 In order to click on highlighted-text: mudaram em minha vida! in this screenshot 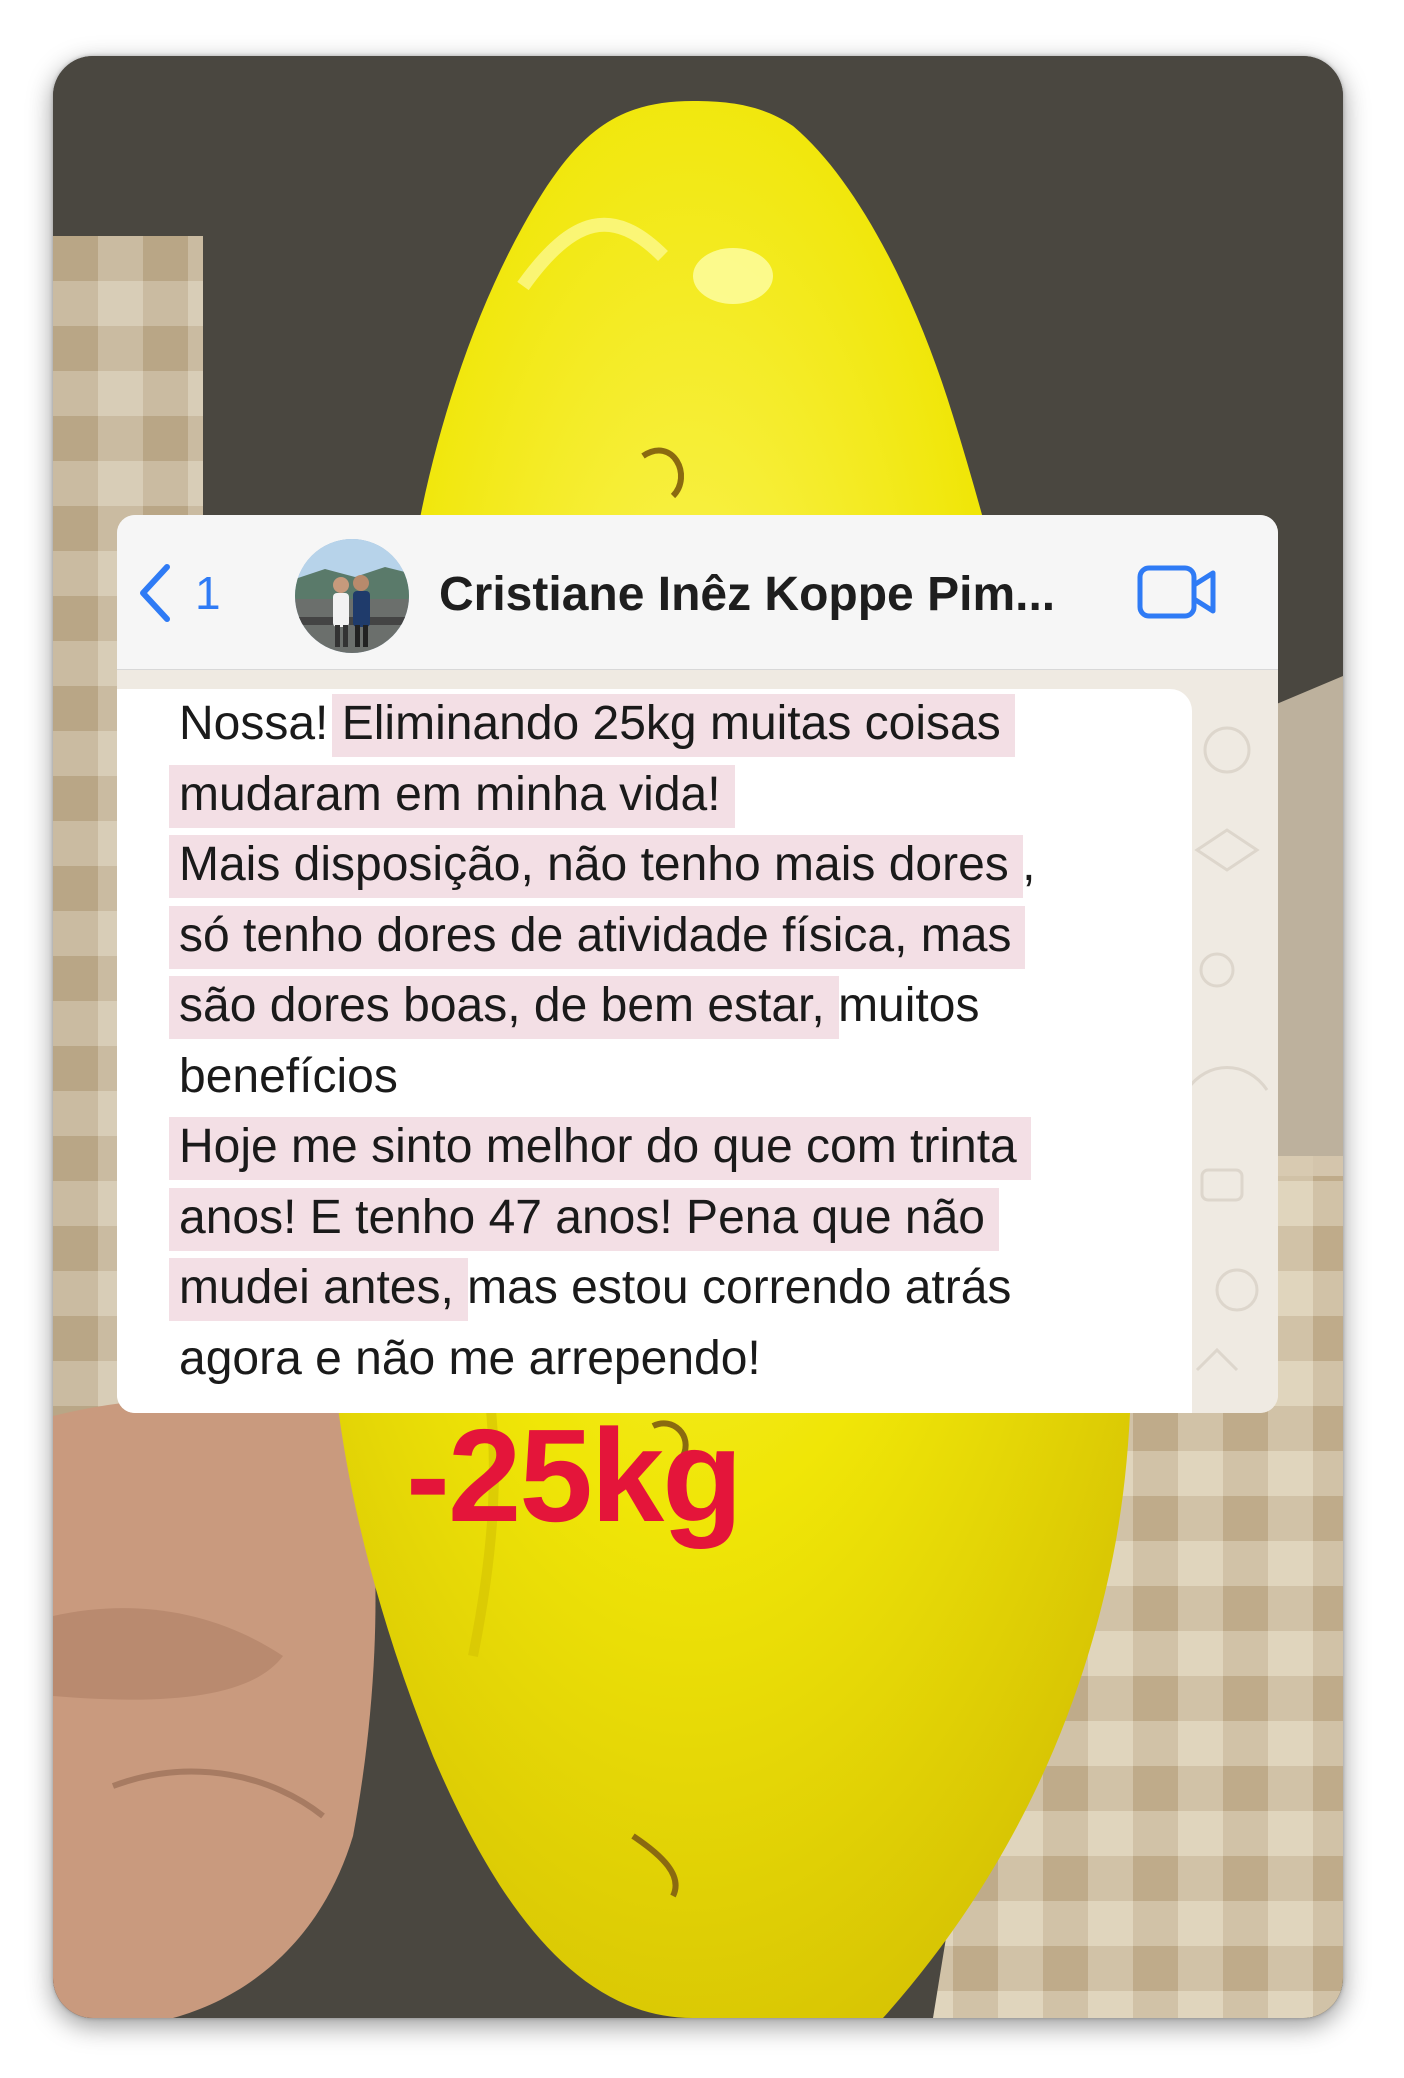, I will do `click(452, 796)`.